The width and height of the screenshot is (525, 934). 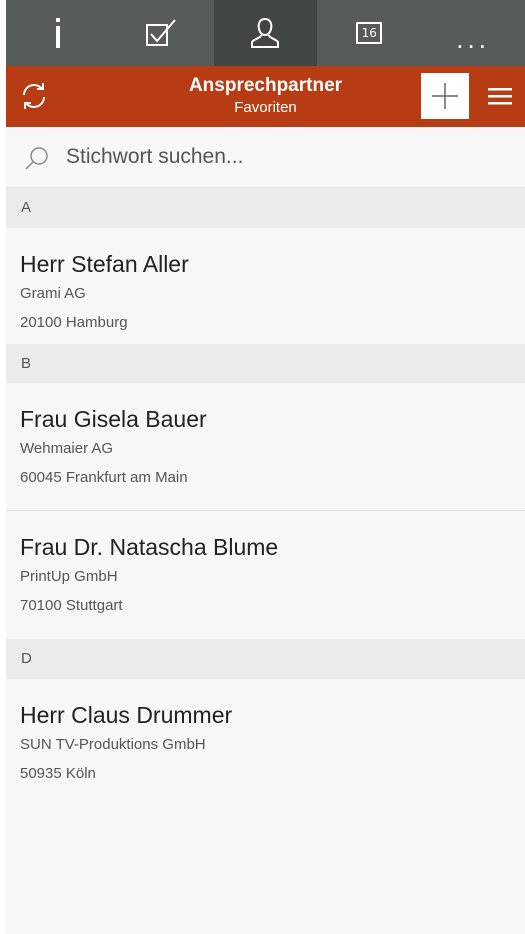 I want to click on checkbox-icon, so click(x=160, y=32).